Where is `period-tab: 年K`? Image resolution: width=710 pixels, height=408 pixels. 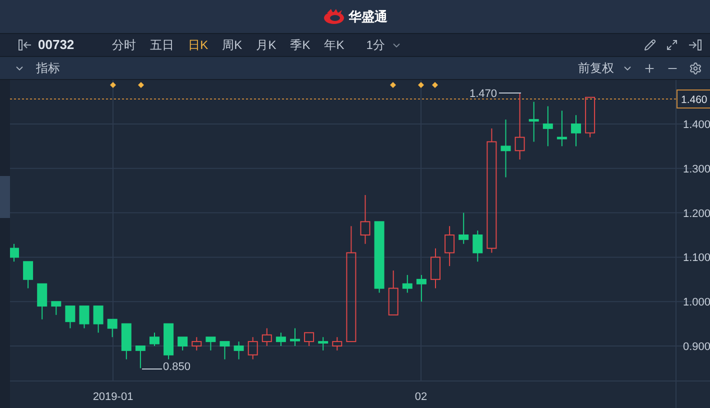 period-tab: 年K is located at coordinates (334, 45).